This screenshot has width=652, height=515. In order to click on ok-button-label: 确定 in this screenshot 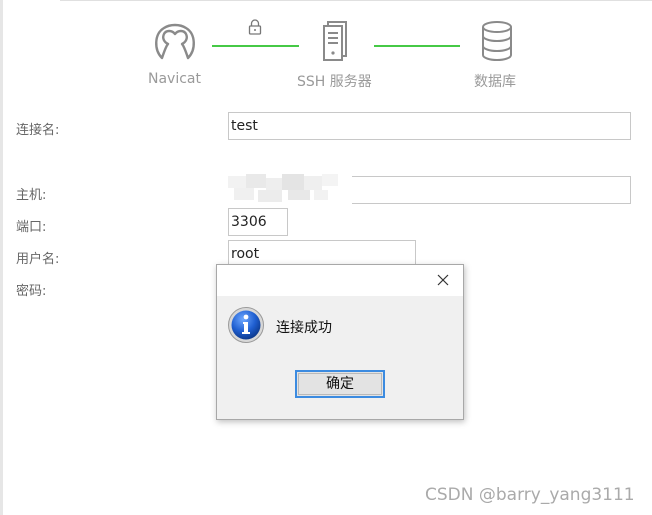, I will do `click(340, 384)`.